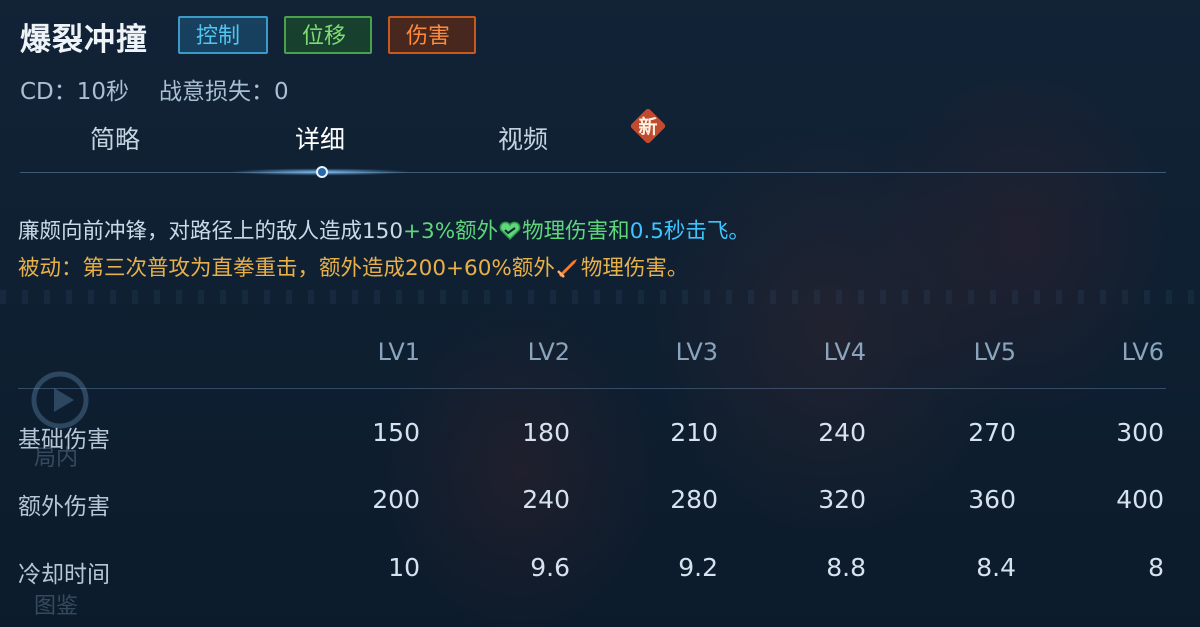 Image resolution: width=1200 pixels, height=627 pixels. Describe the element at coordinates (548, 352) in the screenshot. I see `level-header-2: LV2` at that location.